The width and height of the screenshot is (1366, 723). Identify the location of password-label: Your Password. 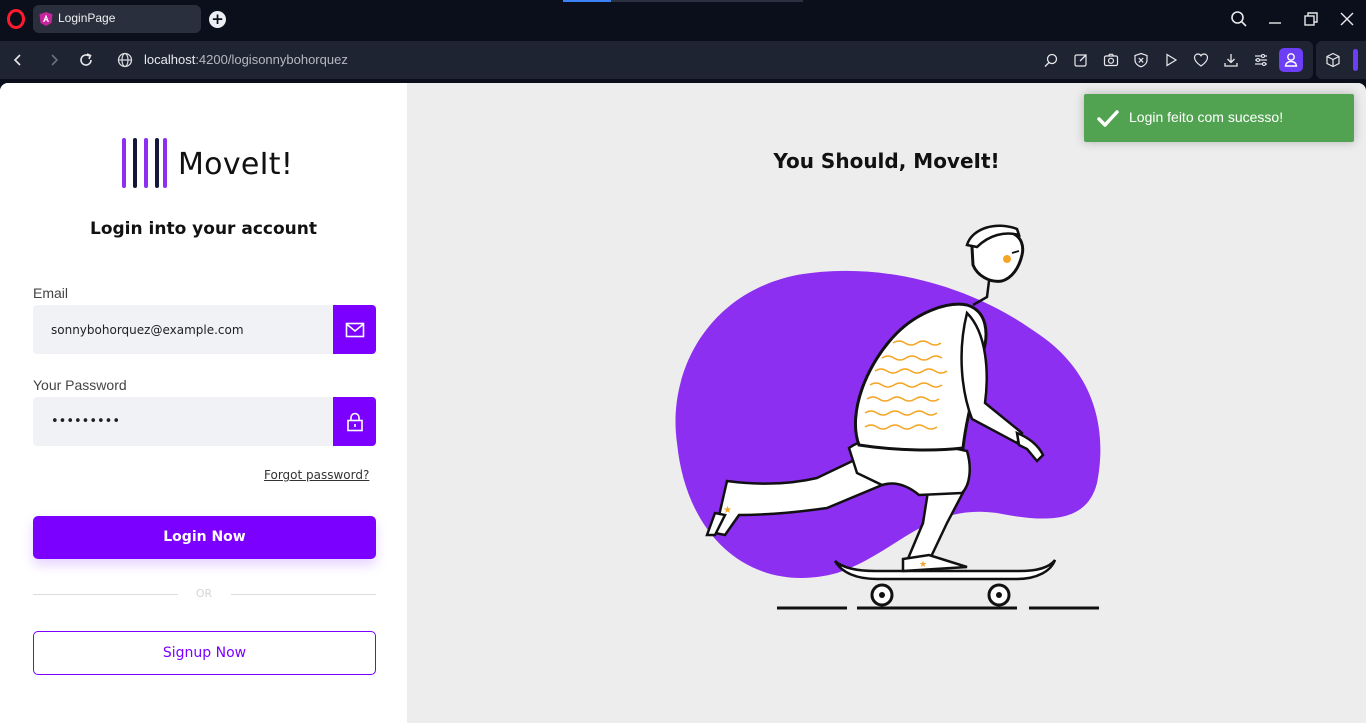
(80, 385).